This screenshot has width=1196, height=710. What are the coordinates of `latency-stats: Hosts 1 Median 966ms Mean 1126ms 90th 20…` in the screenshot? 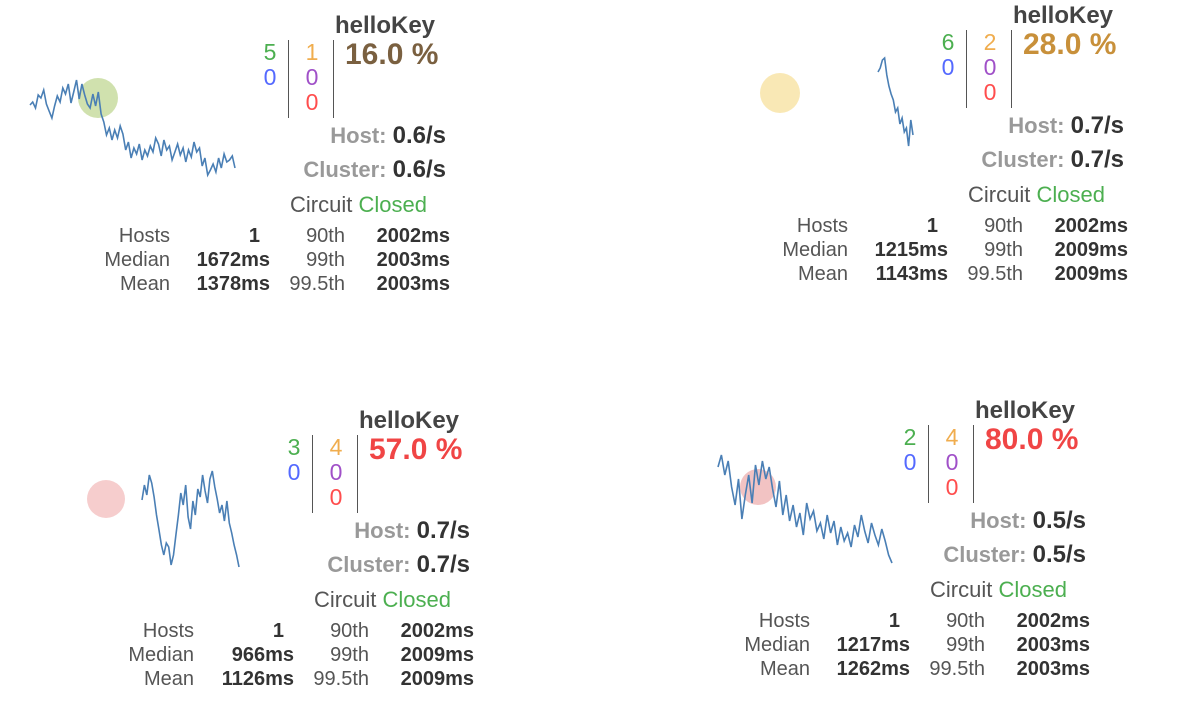 It's located at (269, 659).